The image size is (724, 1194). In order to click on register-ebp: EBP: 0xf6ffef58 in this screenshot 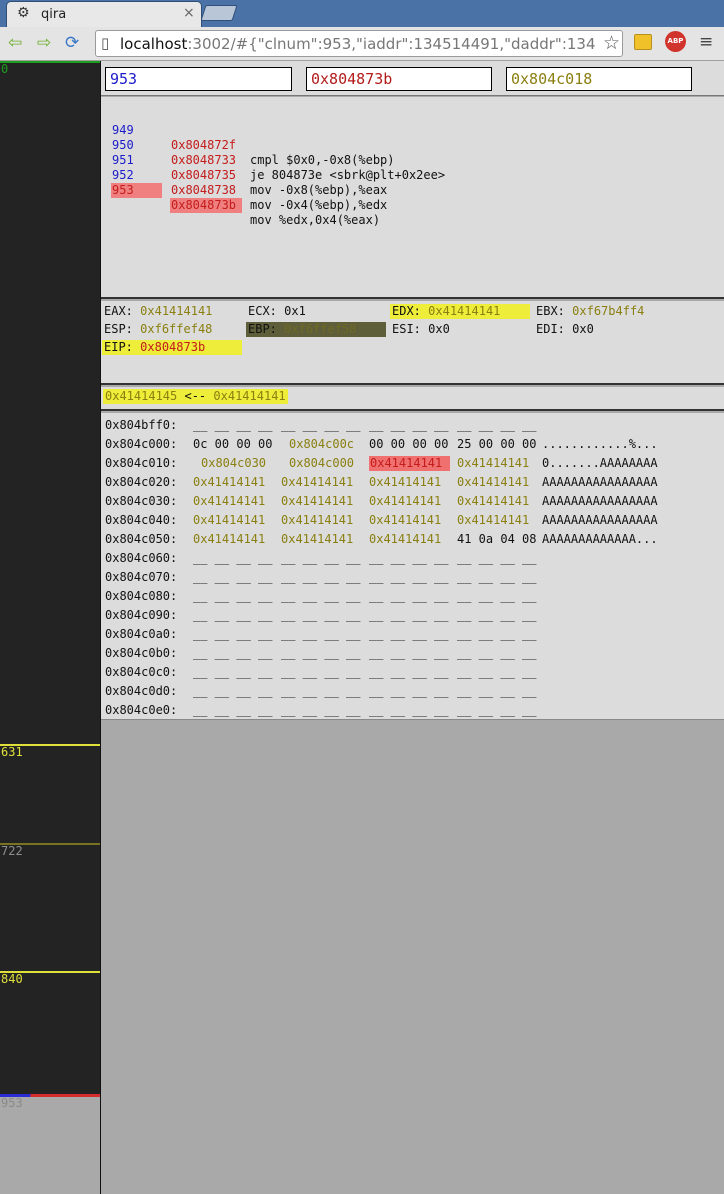, I will do `click(316, 329)`.